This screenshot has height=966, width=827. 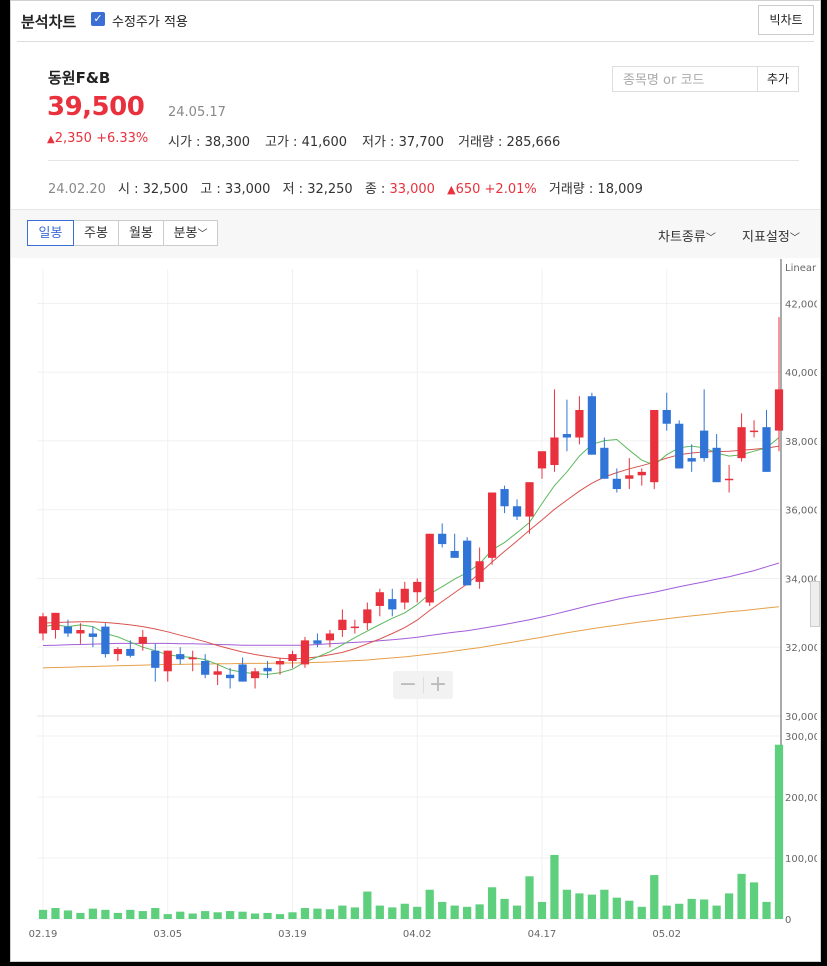 What do you see at coordinates (50, 233) in the screenshot?
I see `tab-daily: 일봉` at bounding box center [50, 233].